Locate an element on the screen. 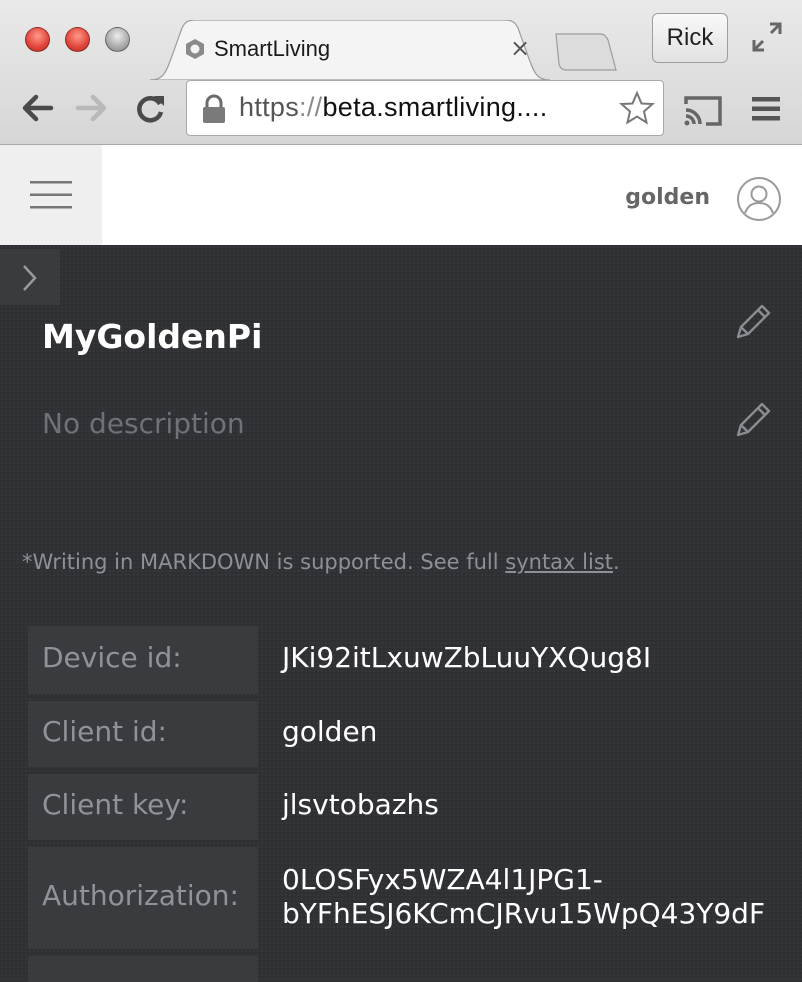 The height and width of the screenshot is (982, 802). cast-icon is located at coordinates (703, 111).